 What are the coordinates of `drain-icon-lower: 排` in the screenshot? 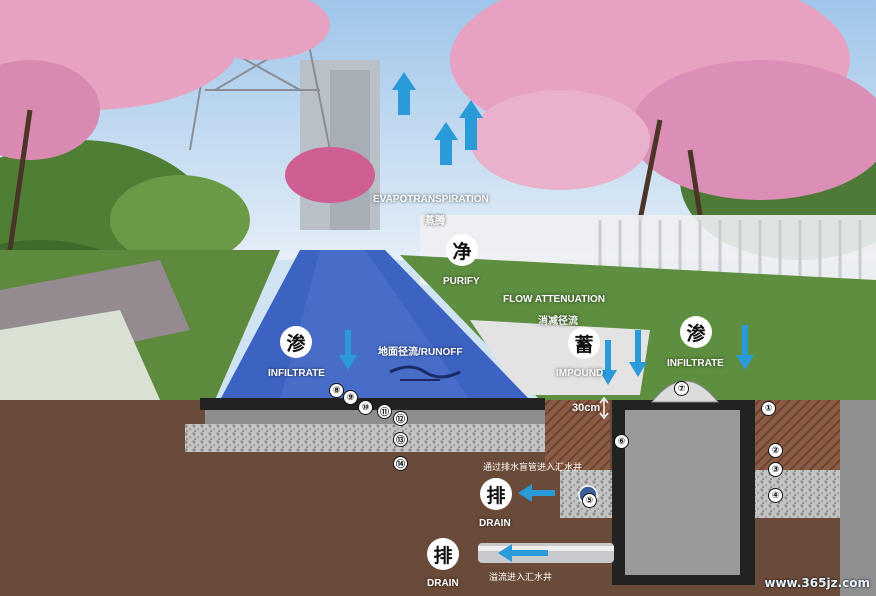 It's located at (443, 554).